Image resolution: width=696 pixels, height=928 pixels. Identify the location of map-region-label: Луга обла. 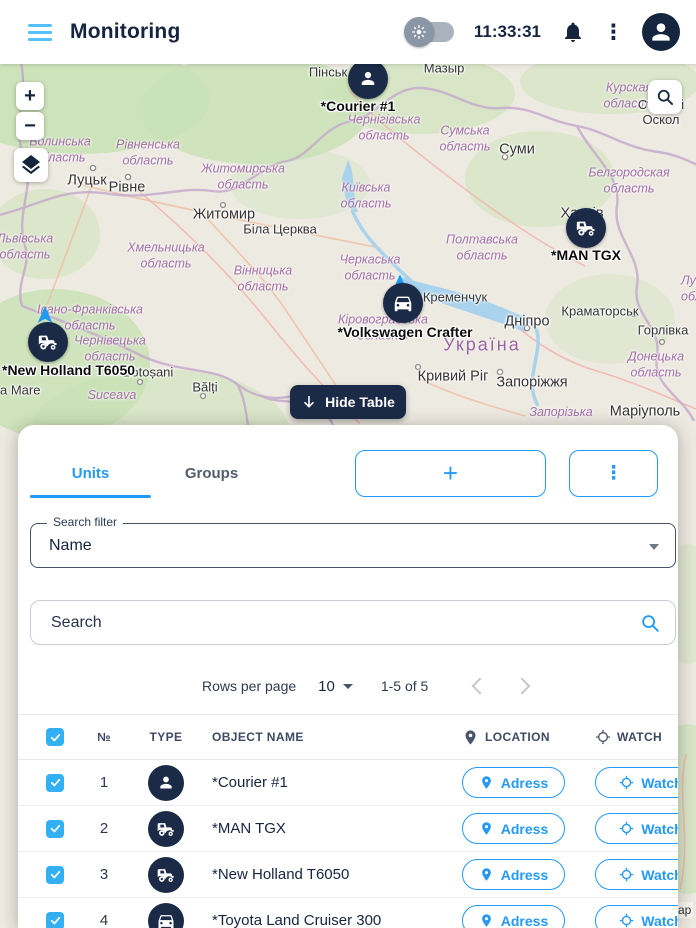
(688, 288).